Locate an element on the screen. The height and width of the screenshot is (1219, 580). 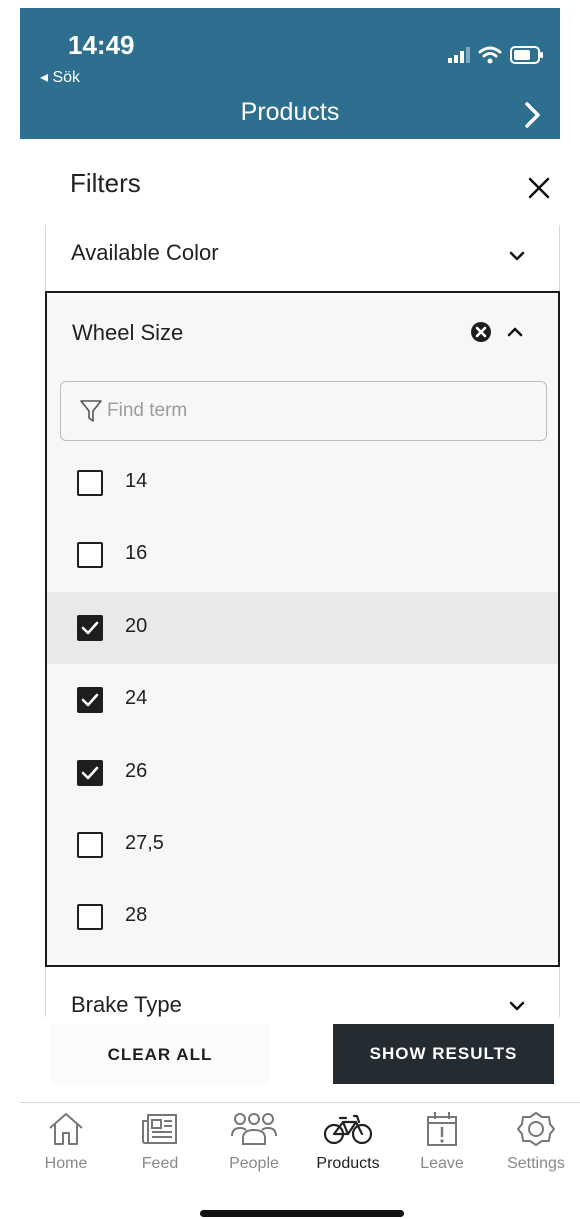
tab-label: Leave is located at coordinates (442, 1163).